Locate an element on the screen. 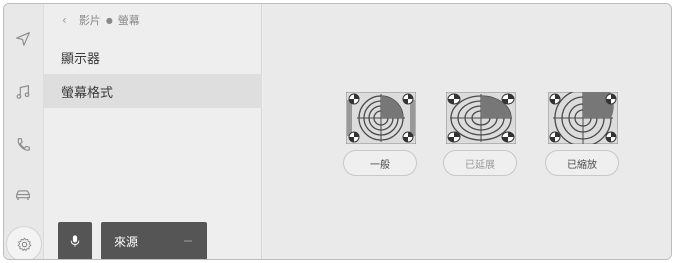 The width and height of the screenshot is (677, 263). source-button: 來源 is located at coordinates (154, 240).